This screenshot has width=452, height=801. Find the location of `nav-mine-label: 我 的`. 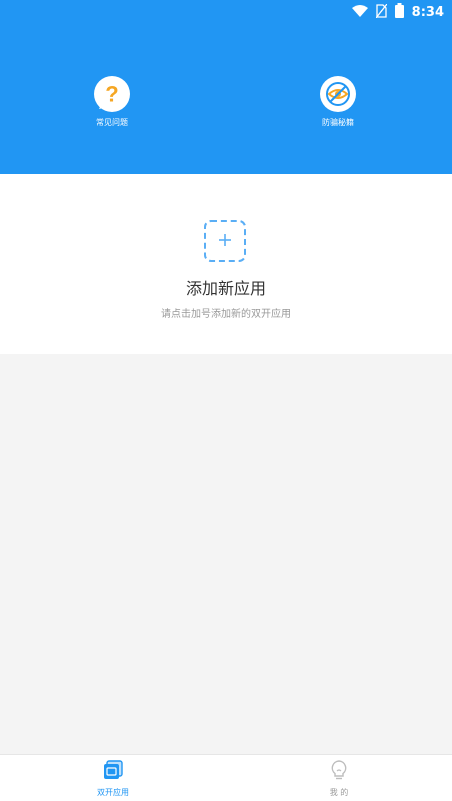

nav-mine-label: 我 的 is located at coordinates (339, 792).